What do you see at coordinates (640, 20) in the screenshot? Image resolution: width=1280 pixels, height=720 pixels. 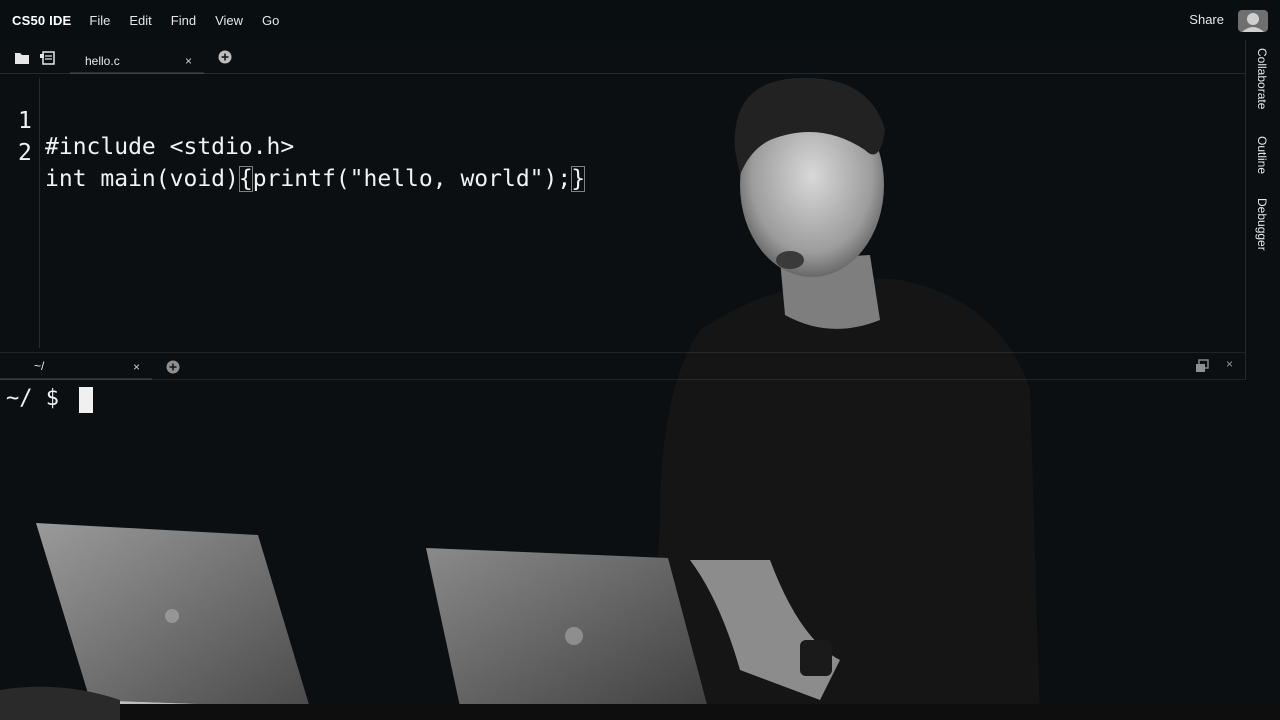 I see `menu-bar: CS50 IDE File Edit Find View Go` at bounding box center [640, 20].